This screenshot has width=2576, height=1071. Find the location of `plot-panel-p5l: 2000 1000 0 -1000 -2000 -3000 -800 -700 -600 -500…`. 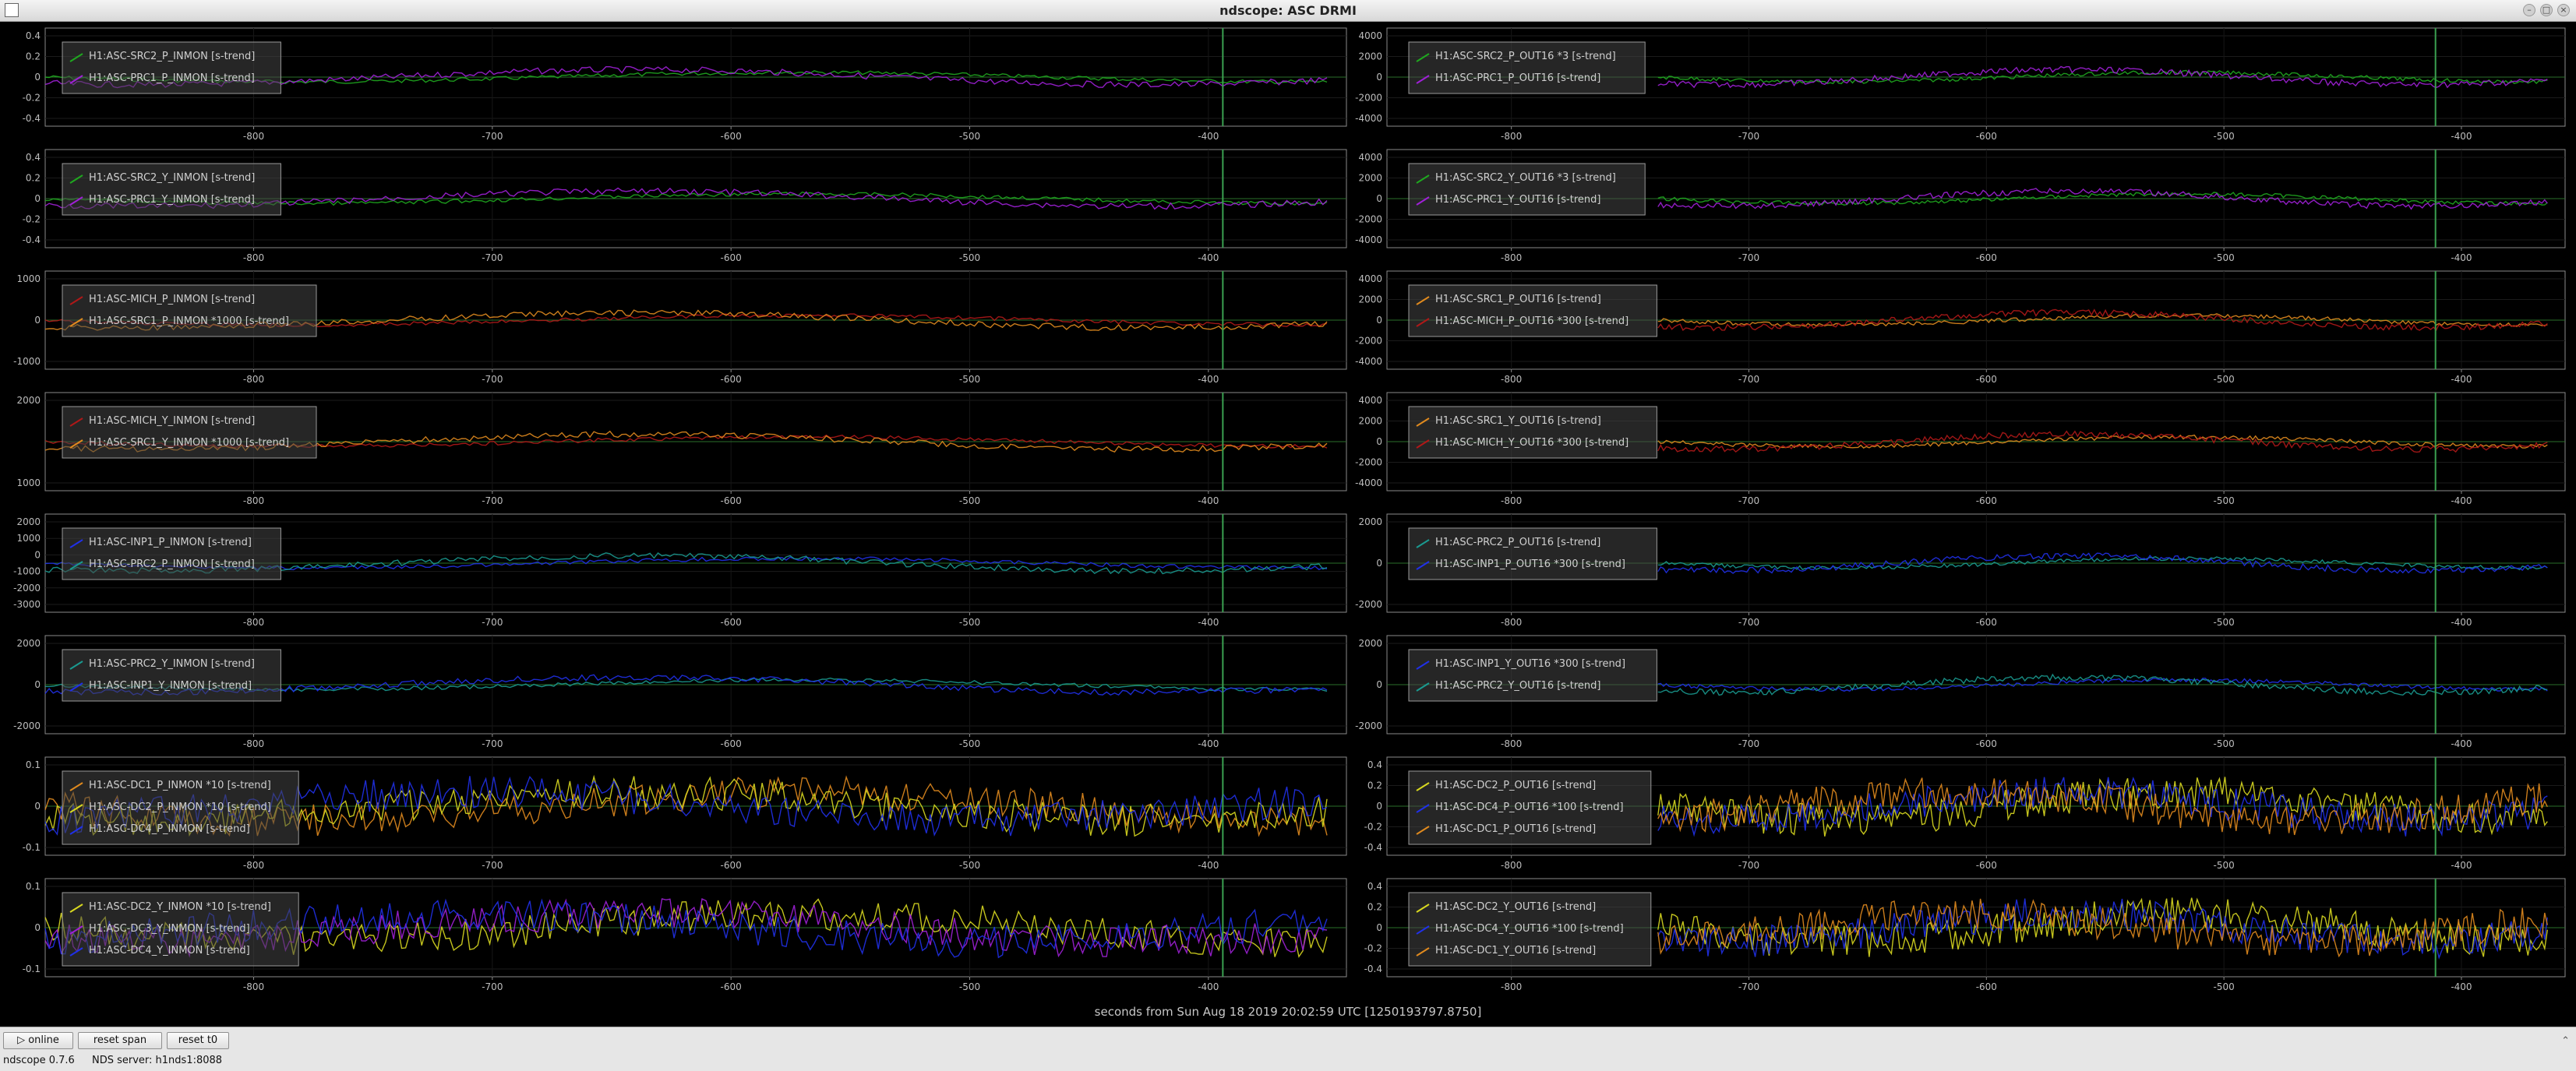

plot-panel-p5l: 2000 1000 0 -1000 -2000 -3000 -800 -700 -600 -500… is located at coordinates (680, 570).